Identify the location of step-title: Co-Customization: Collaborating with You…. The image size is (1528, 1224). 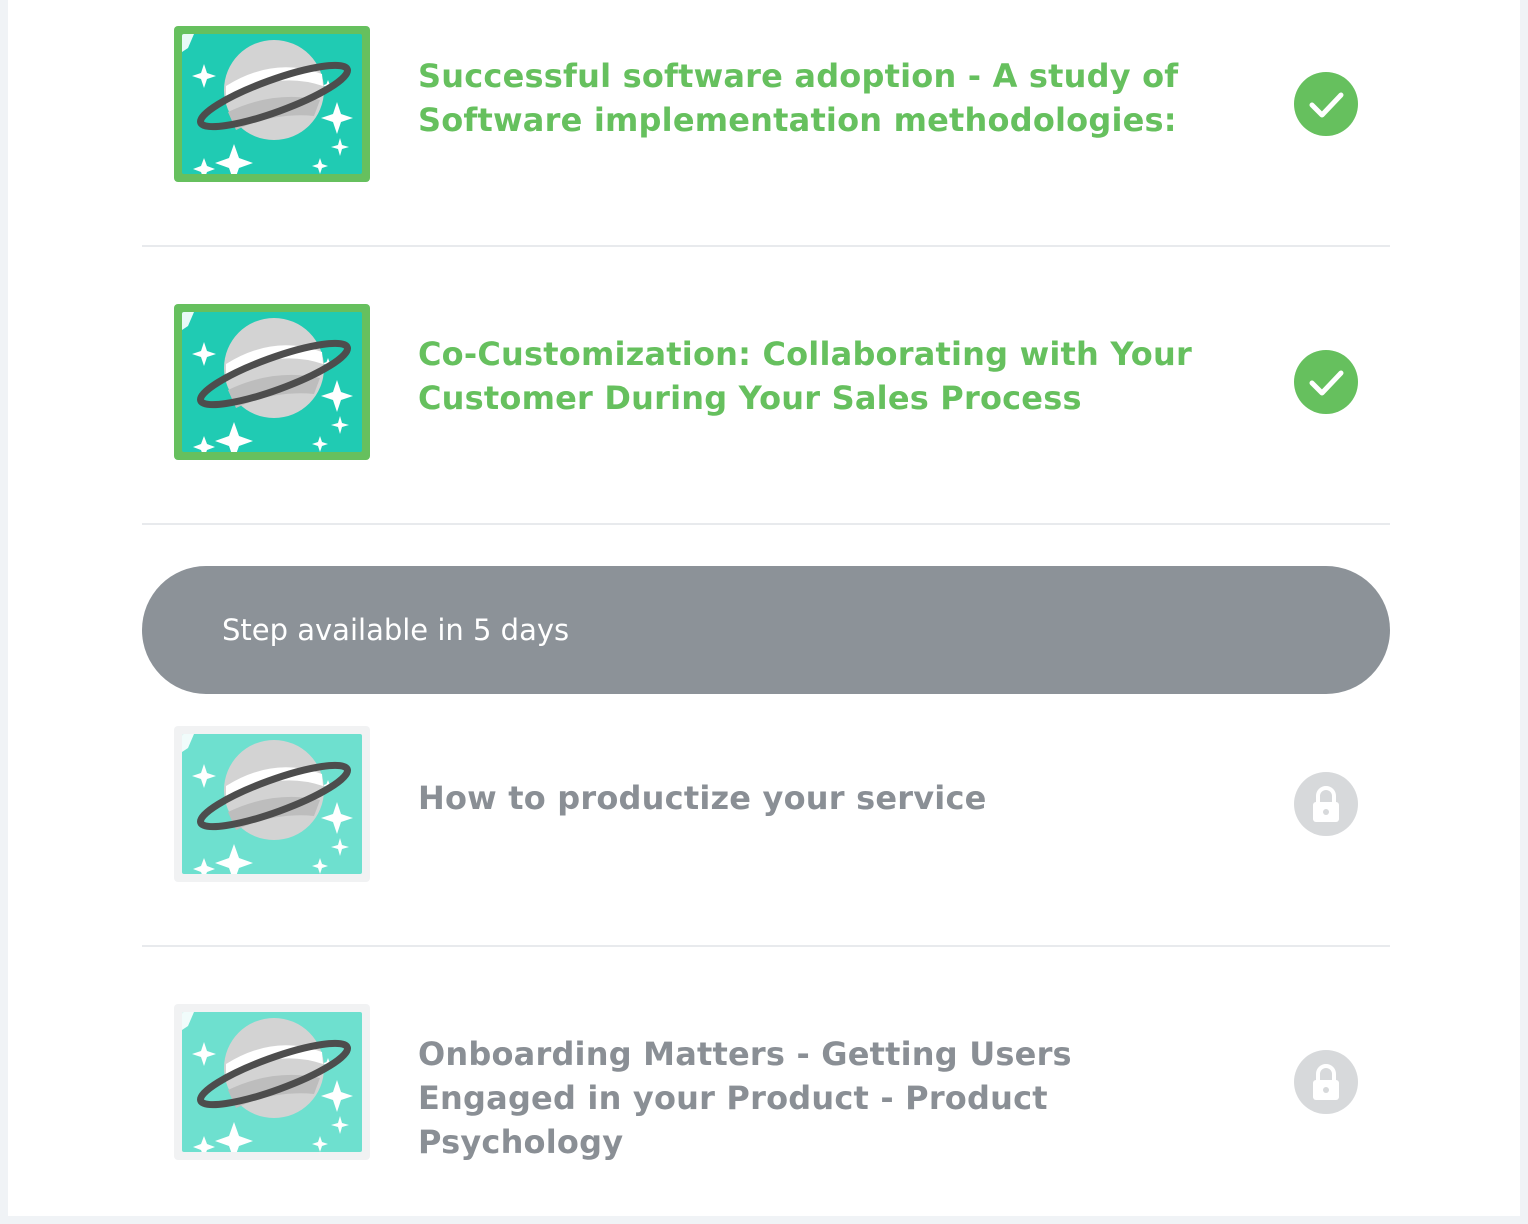
(828, 376).